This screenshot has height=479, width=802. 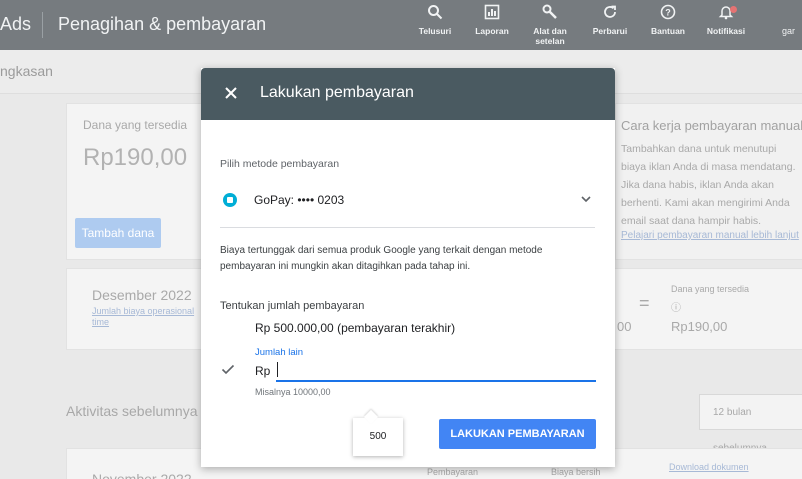 What do you see at coordinates (726, 31) in the screenshot?
I see `notification-label: Notifikasi` at bounding box center [726, 31].